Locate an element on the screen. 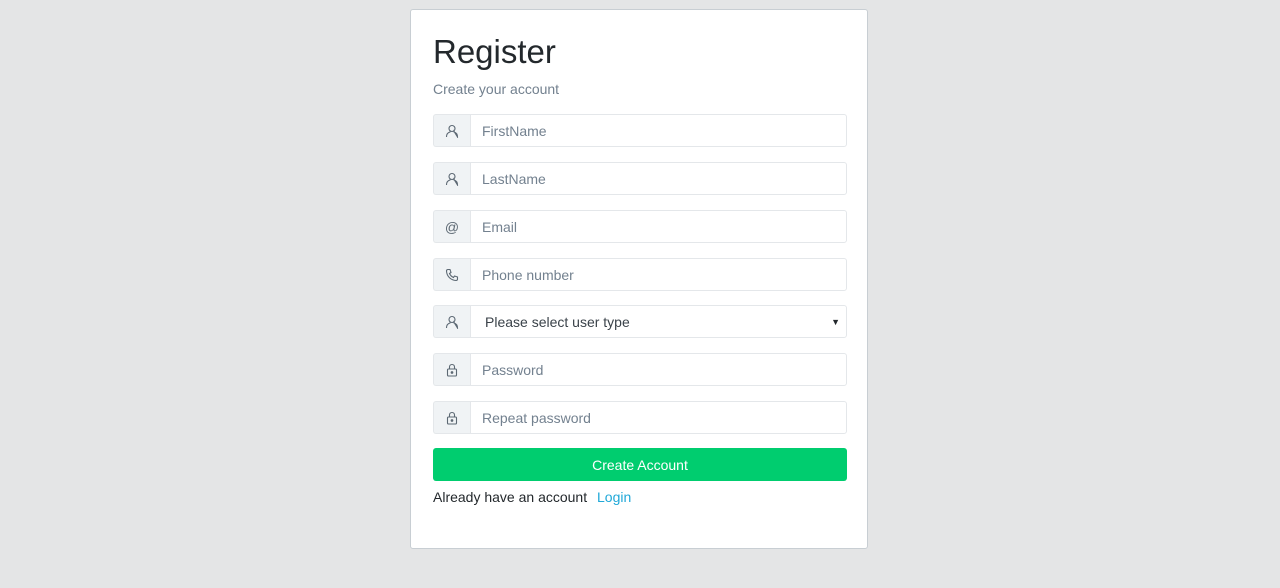  at-sign-glyph: @ is located at coordinates (452, 226).